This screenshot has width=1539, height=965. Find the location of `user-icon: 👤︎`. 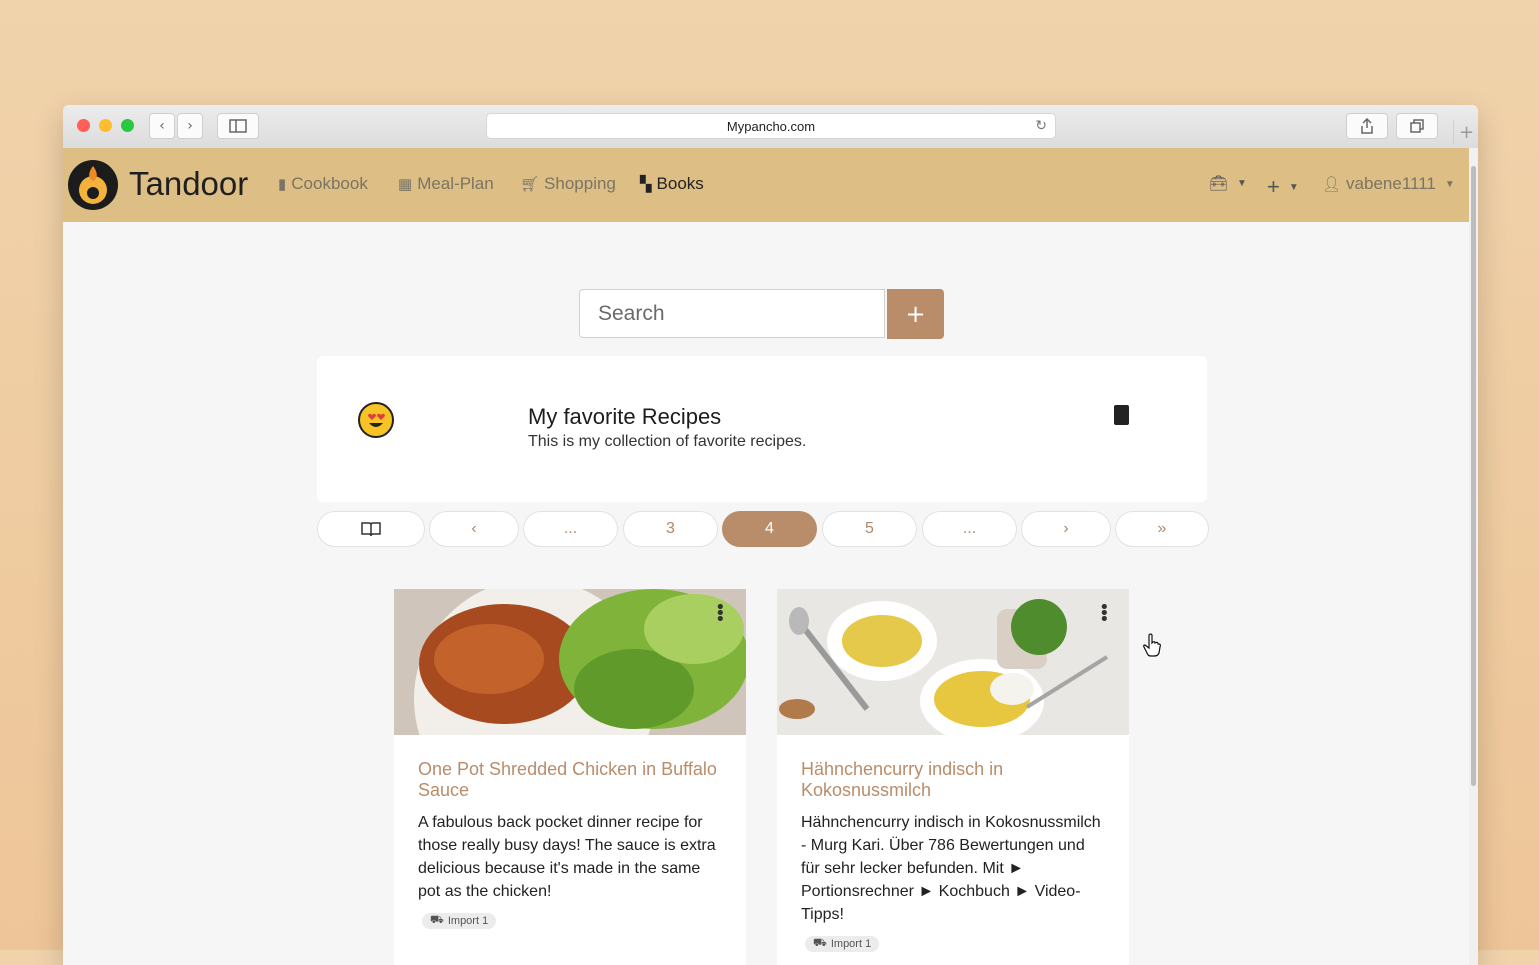

user-icon: 👤︎ is located at coordinates (1332, 184).